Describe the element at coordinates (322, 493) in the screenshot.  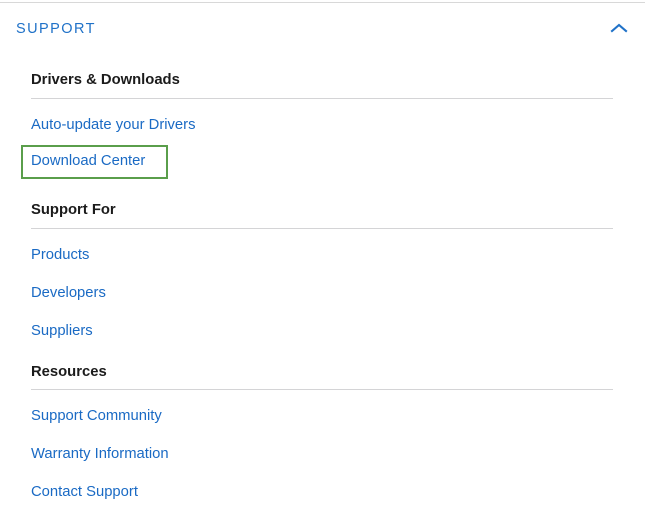
I see `list-item: Contact Support` at that location.